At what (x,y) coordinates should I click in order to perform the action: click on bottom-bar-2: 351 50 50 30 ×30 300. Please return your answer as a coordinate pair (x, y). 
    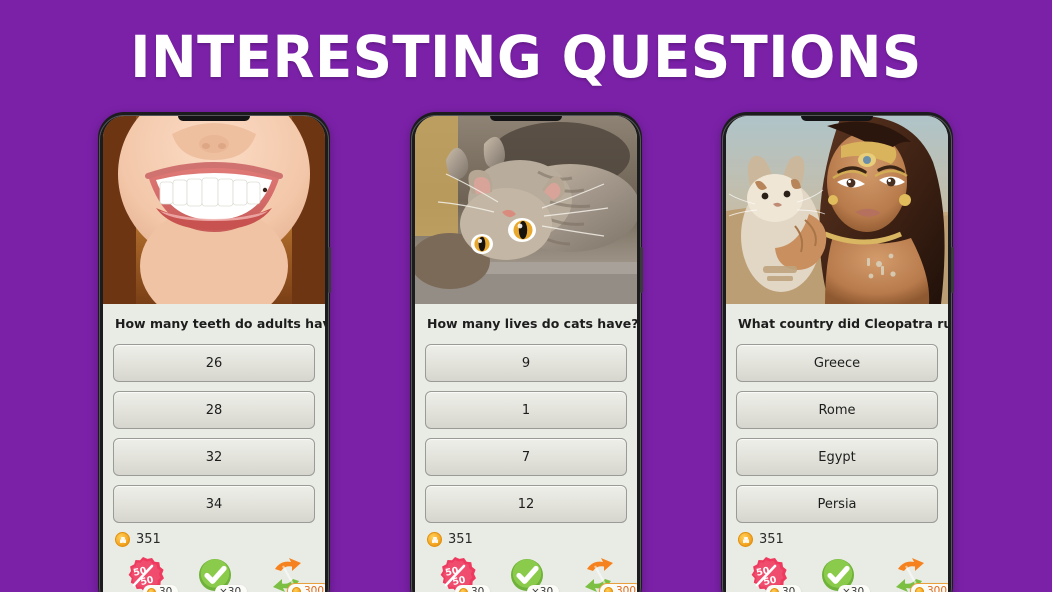
    Looking at the image, I should click on (526, 557).